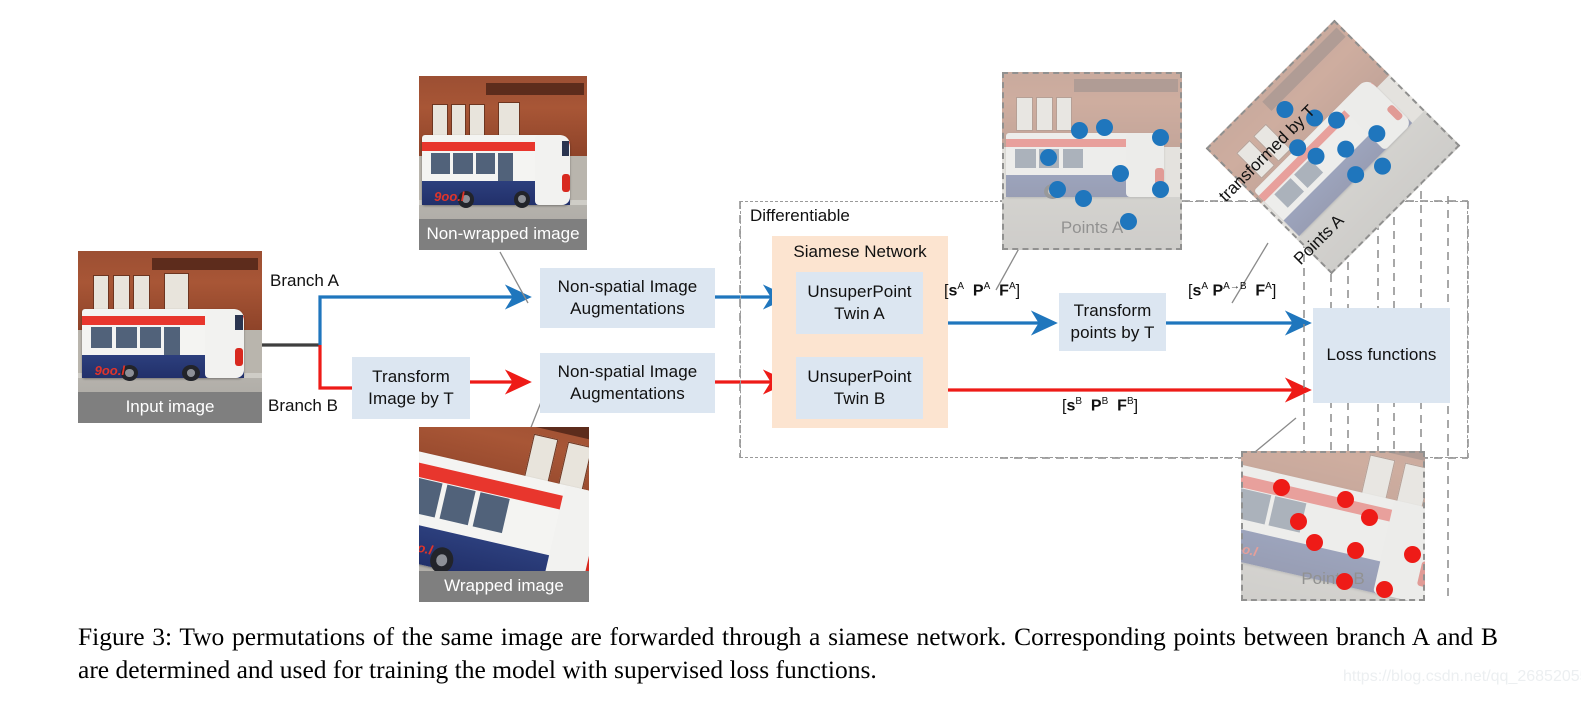 The width and height of the screenshot is (1581, 706). I want to click on non-spatial-augmentations-b-box: Non-spatial Image Augmentations, so click(627, 383).